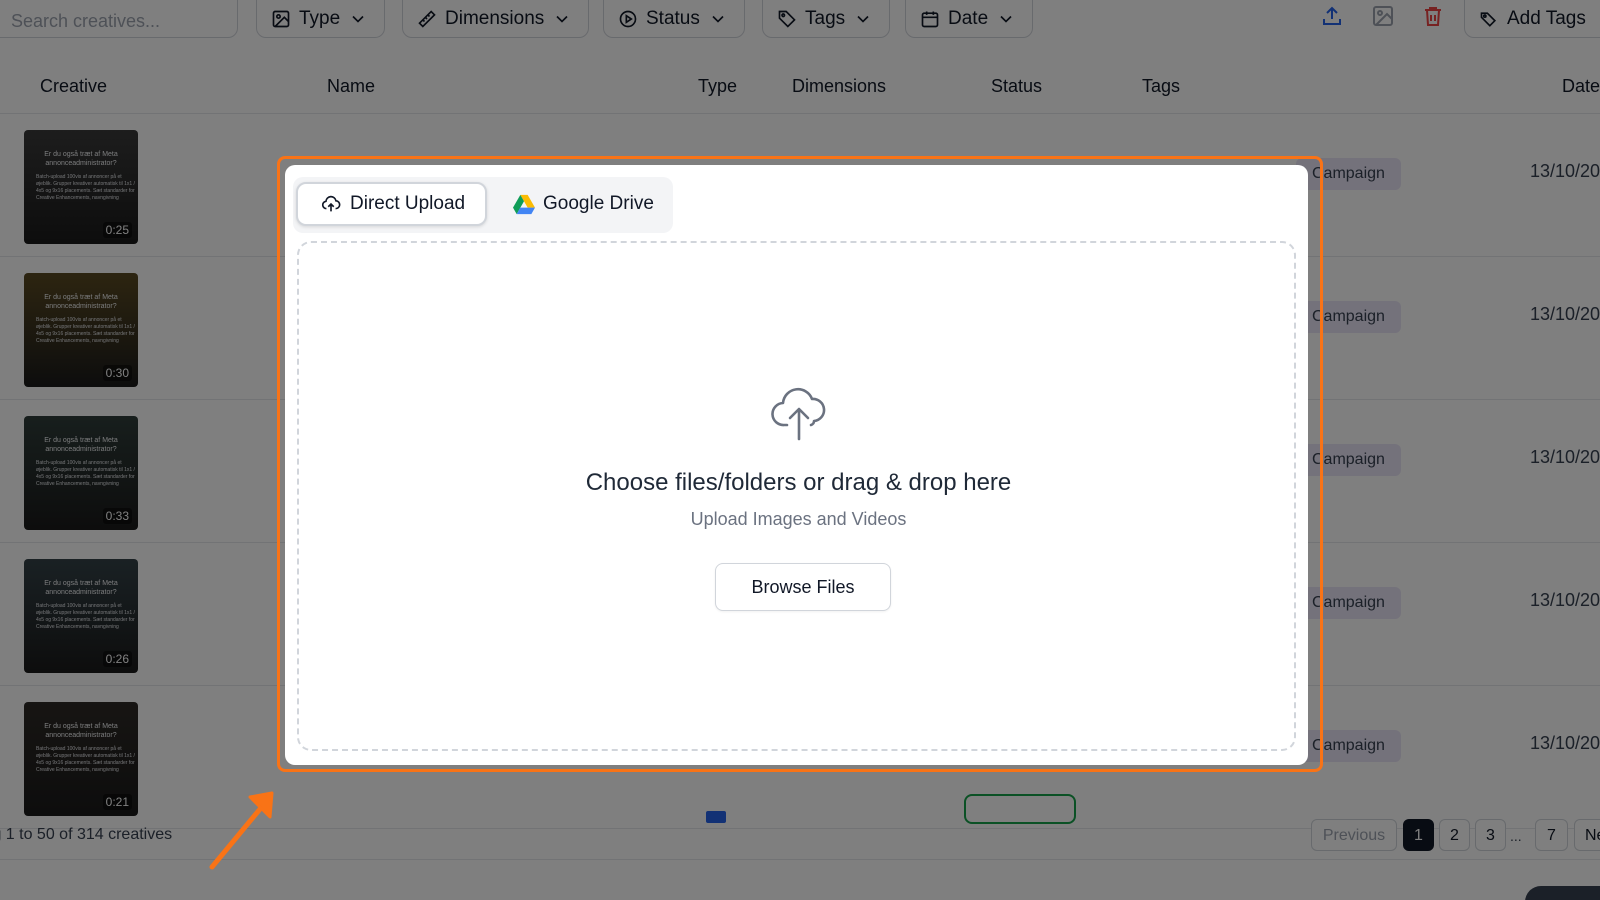 The width and height of the screenshot is (1600, 900). Describe the element at coordinates (598, 203) in the screenshot. I see `tab-label: Google Drive` at that location.